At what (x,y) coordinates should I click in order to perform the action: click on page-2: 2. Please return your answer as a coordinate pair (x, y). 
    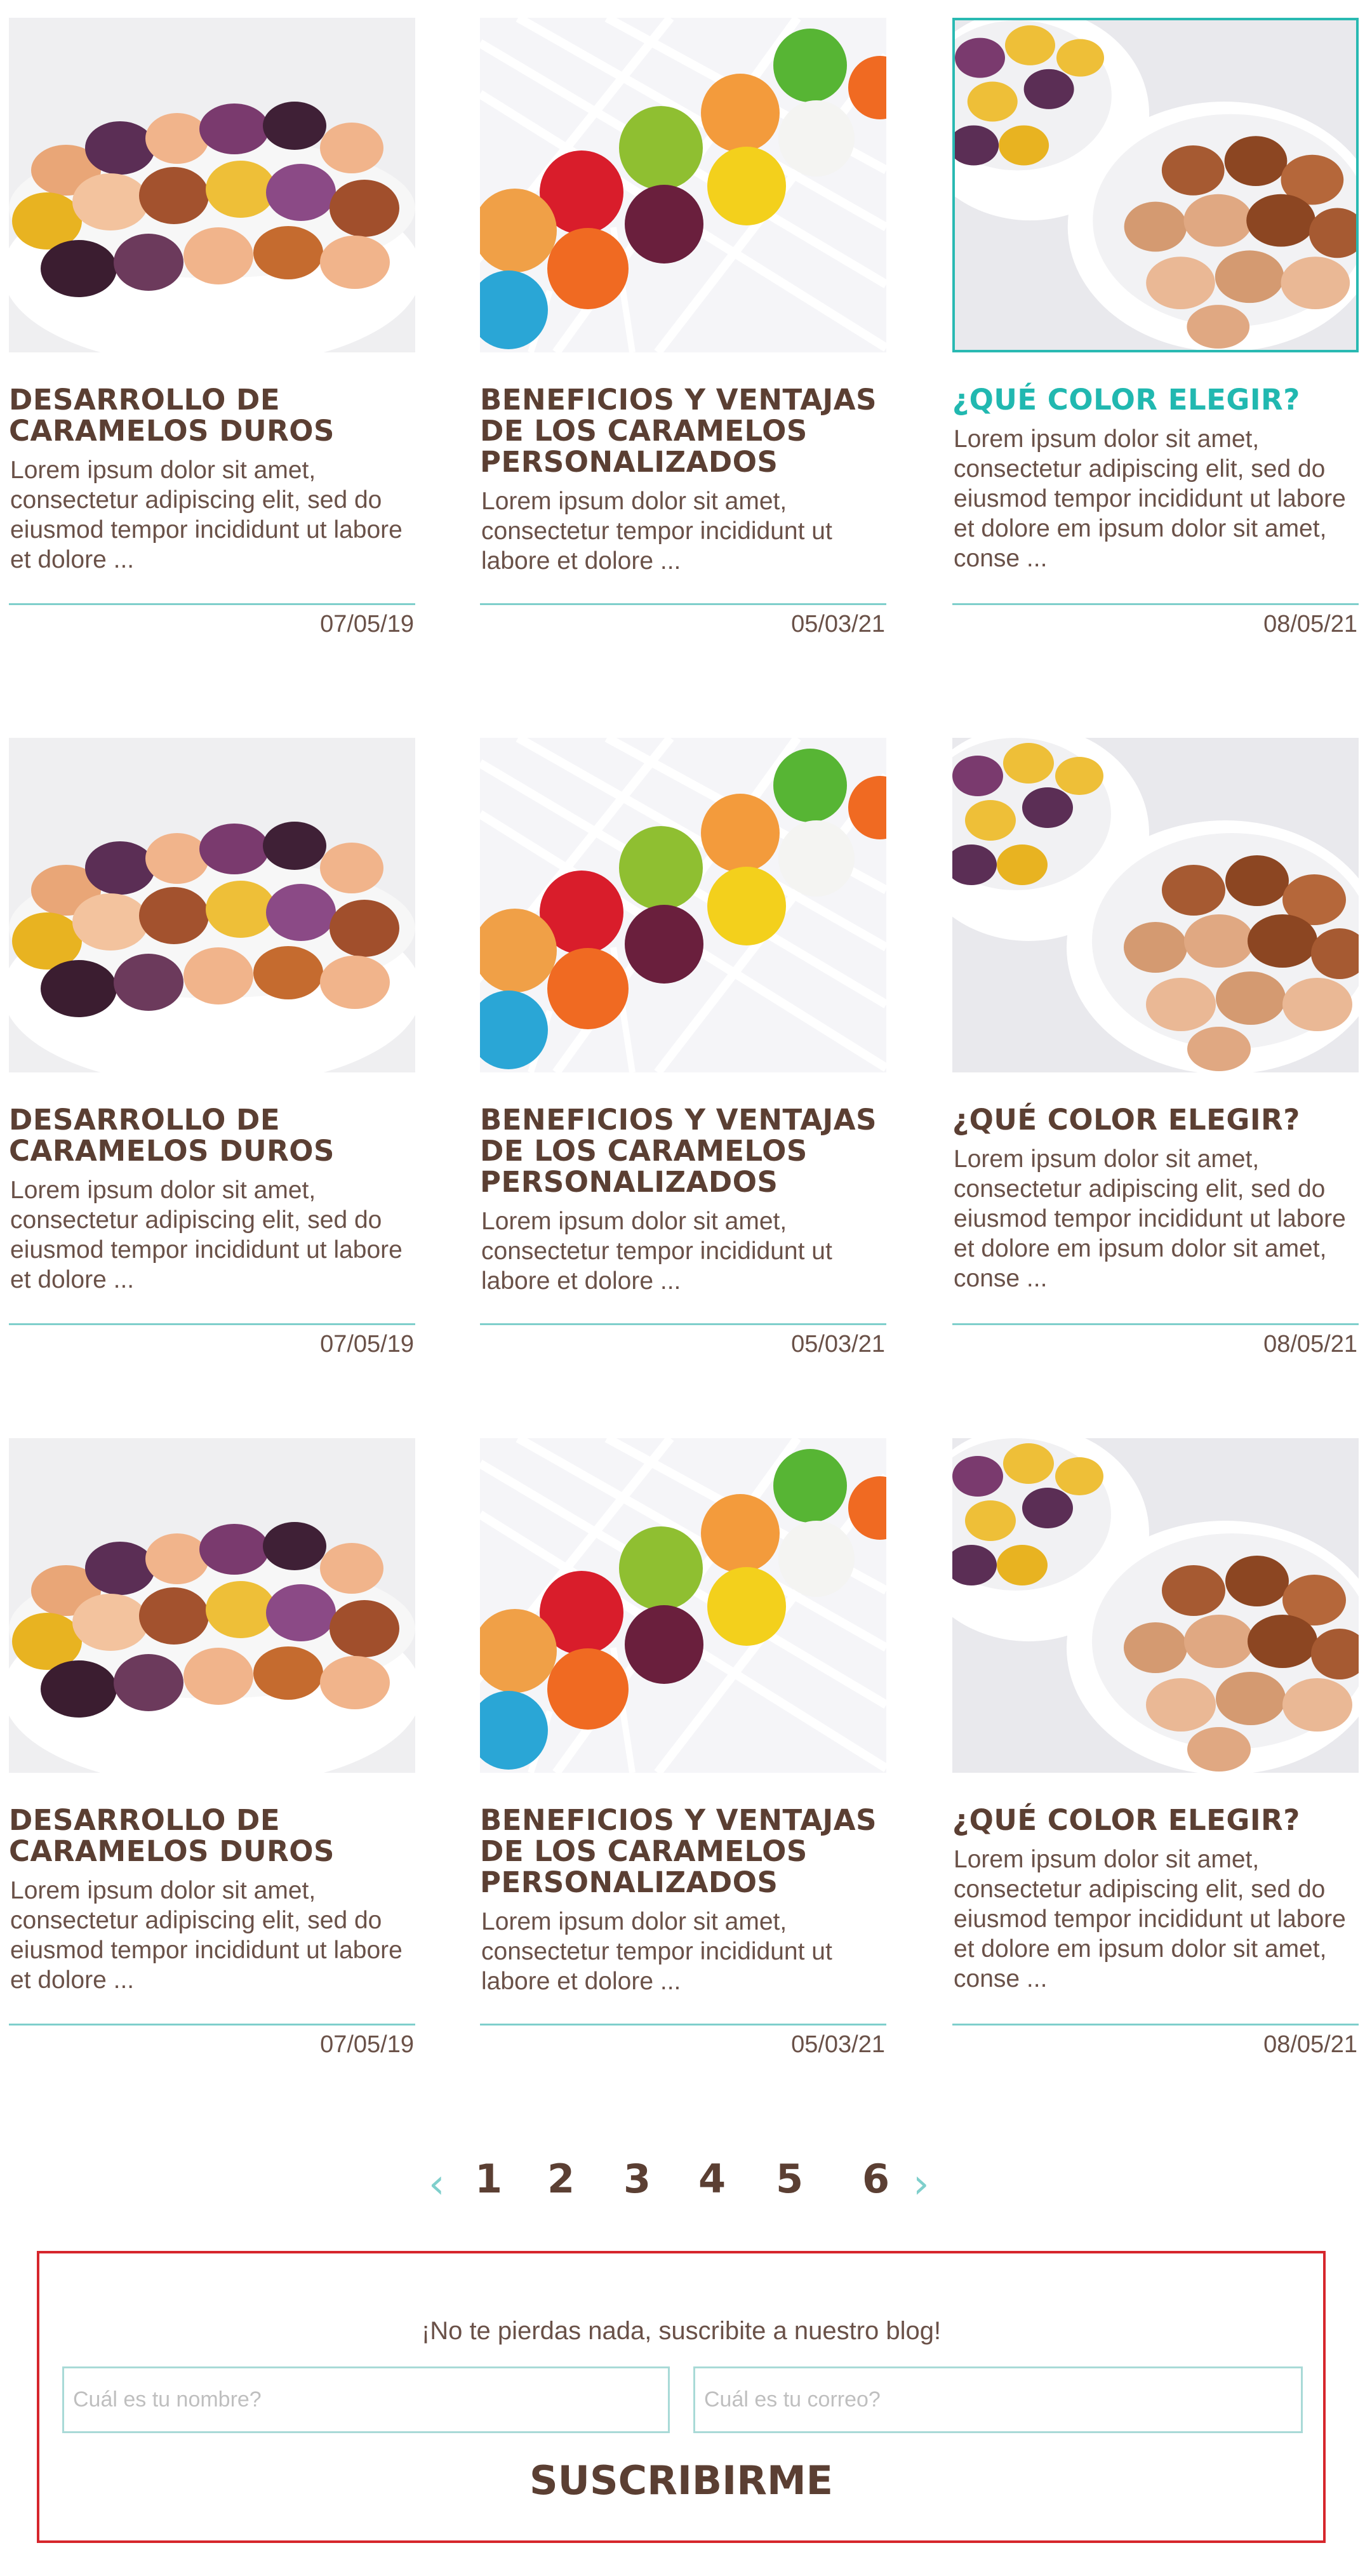
    Looking at the image, I should click on (561, 2179).